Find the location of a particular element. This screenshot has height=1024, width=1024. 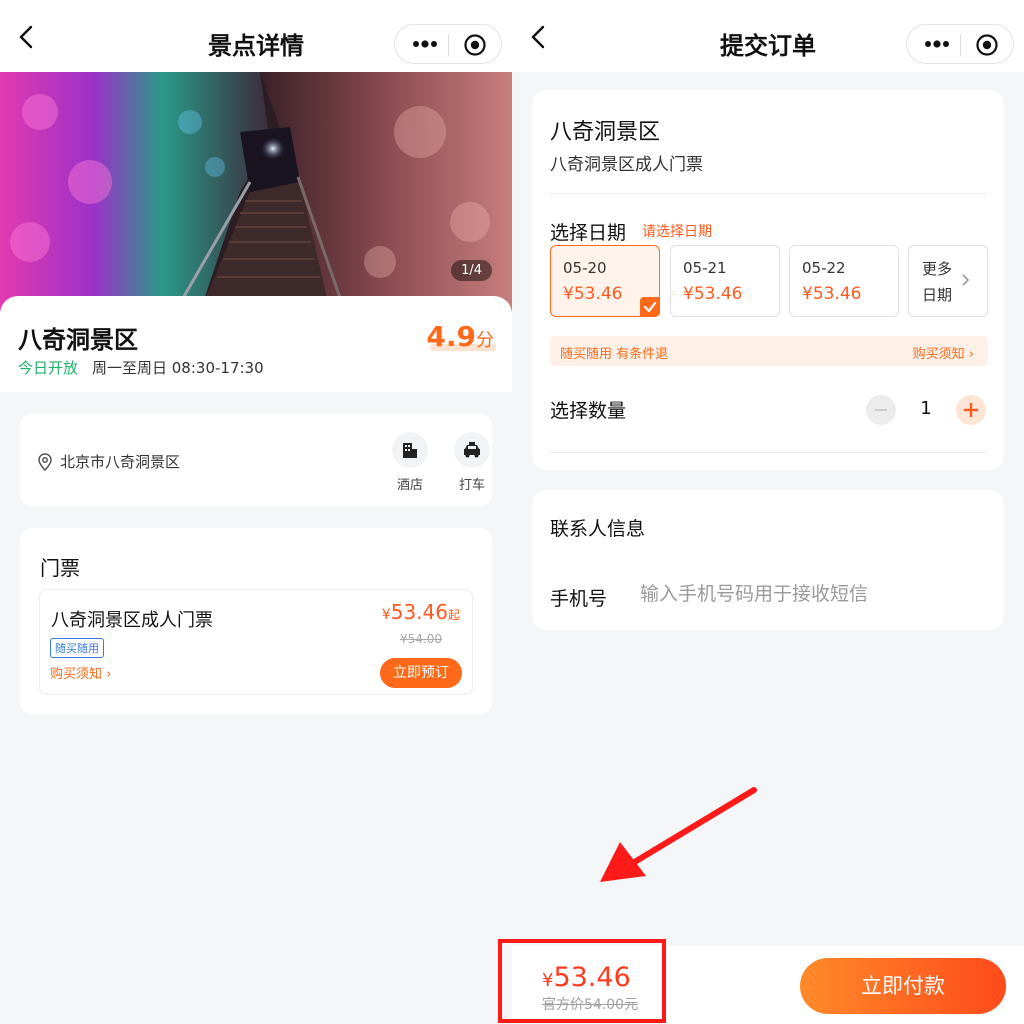

original-price: ¥54.00 is located at coordinates (421, 639).